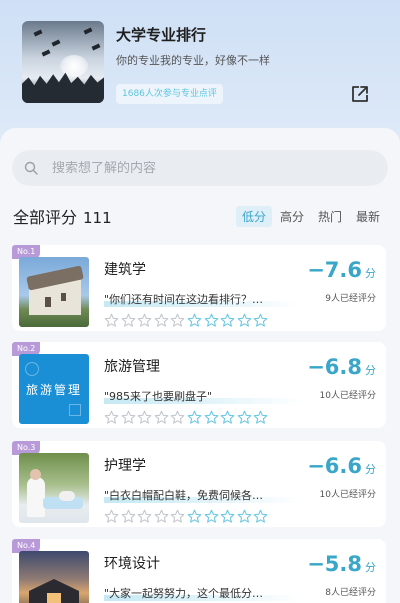 Image resolution: width=400 pixels, height=603 pixels. I want to click on score-value: −6.8 分, so click(341, 367).